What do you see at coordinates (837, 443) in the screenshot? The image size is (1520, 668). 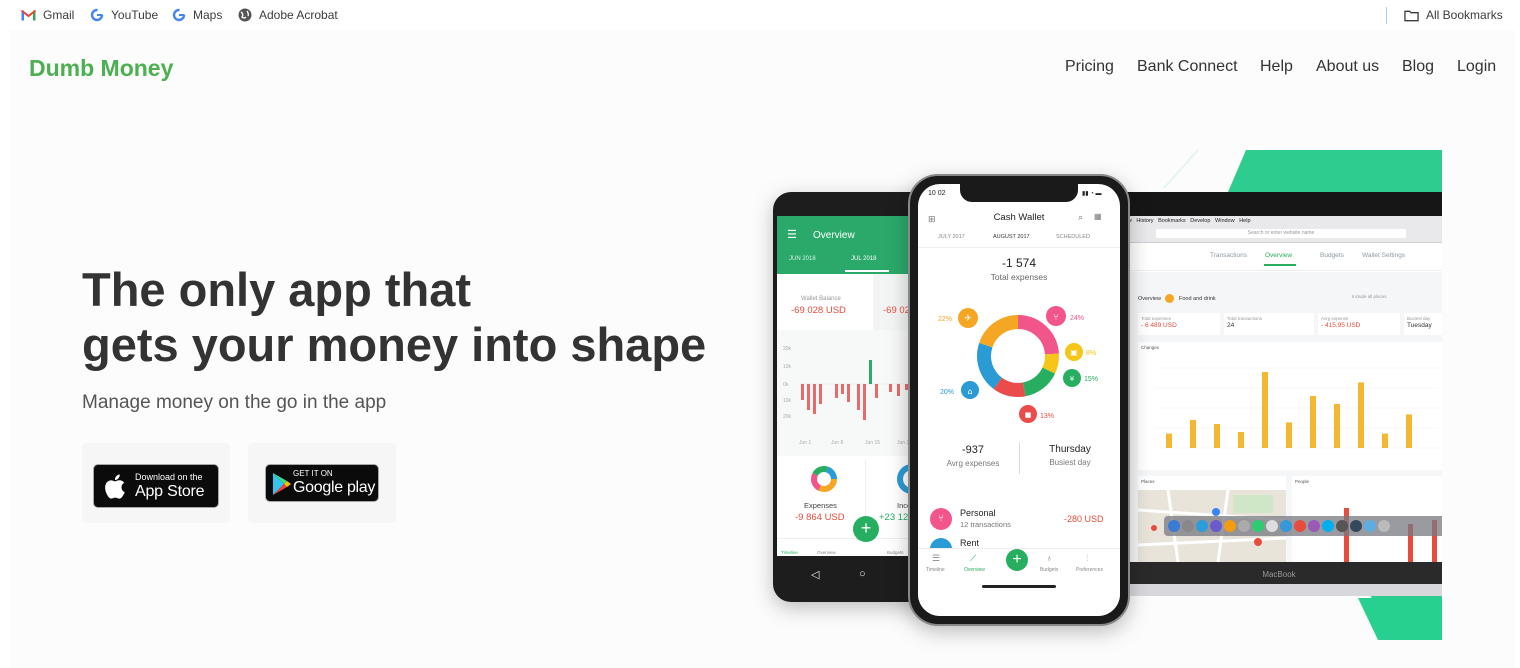 I see `x-tick: Jun 8` at bounding box center [837, 443].